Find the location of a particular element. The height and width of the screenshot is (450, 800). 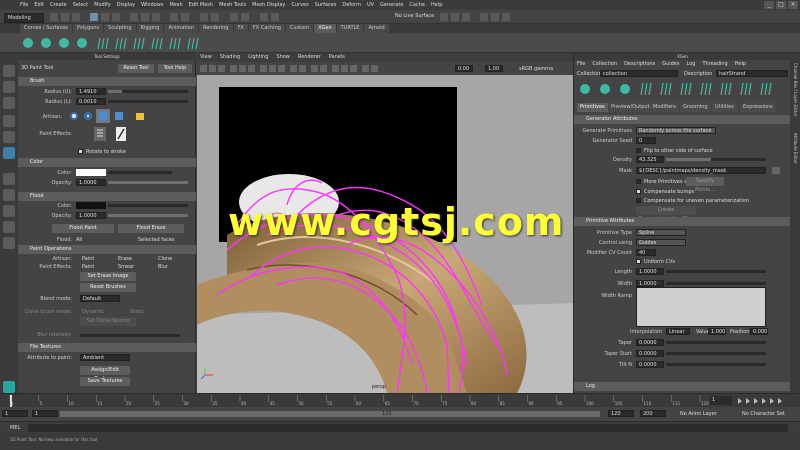

log-section-header: Log is located at coordinates (682, 386).